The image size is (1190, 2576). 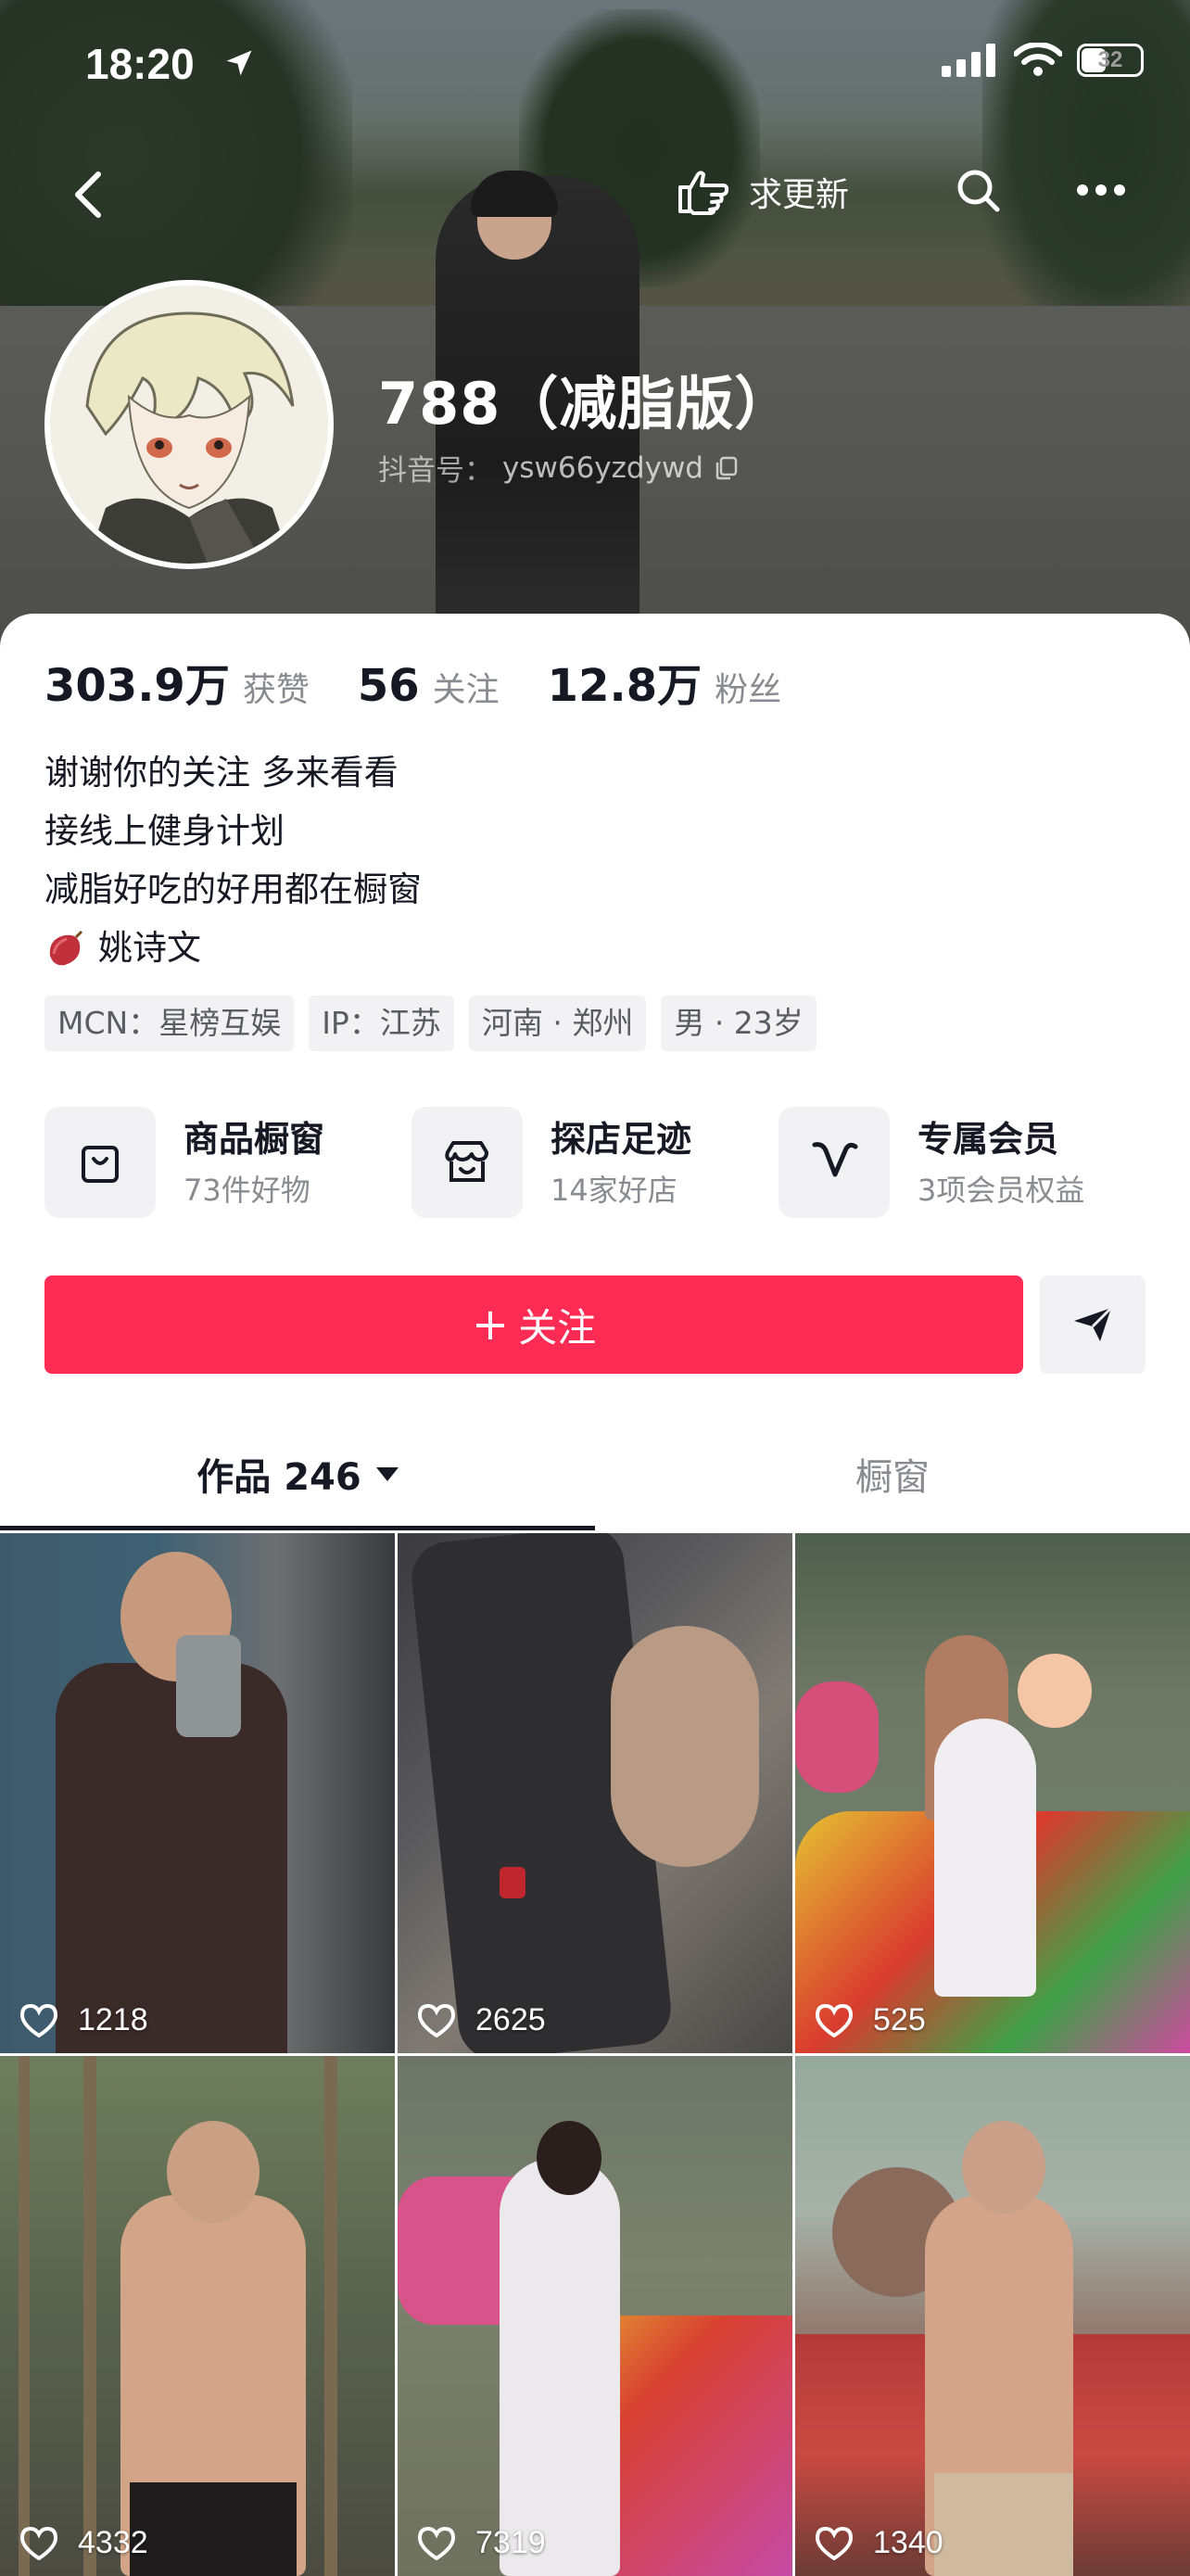 What do you see at coordinates (614, 1190) in the screenshot?
I see `feature-subtitle: 14家好店` at bounding box center [614, 1190].